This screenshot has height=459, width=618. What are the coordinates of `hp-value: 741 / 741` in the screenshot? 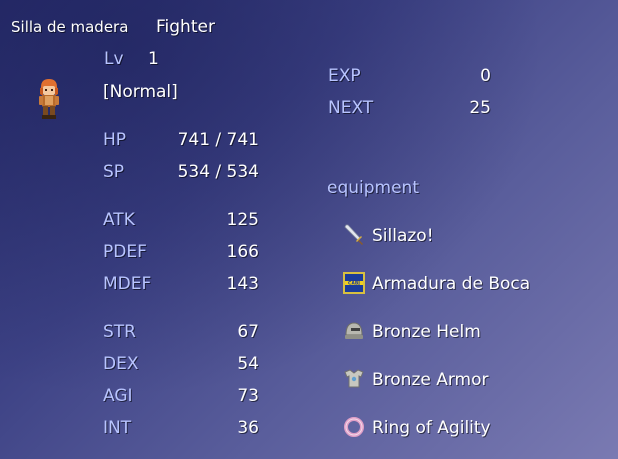 It's located at (218, 140).